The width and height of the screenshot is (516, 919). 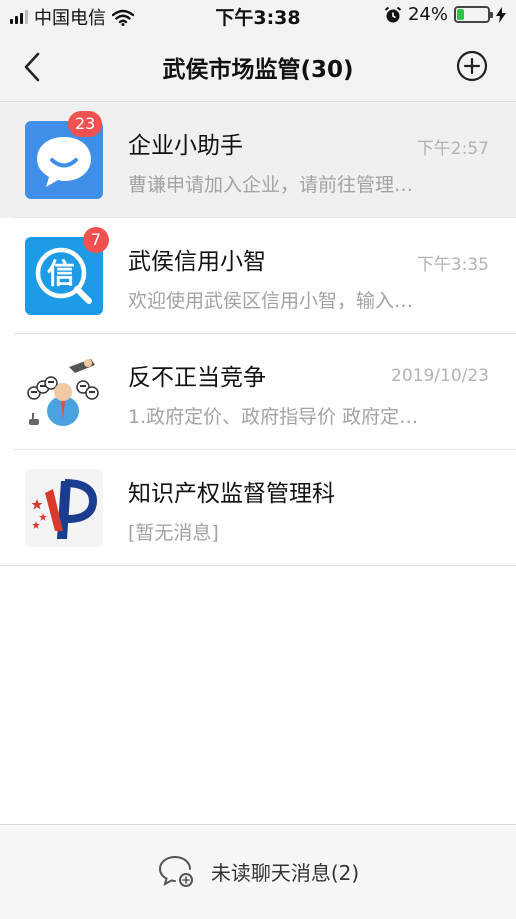 I want to click on chat-time: 下午2:57, so click(x=452, y=149).